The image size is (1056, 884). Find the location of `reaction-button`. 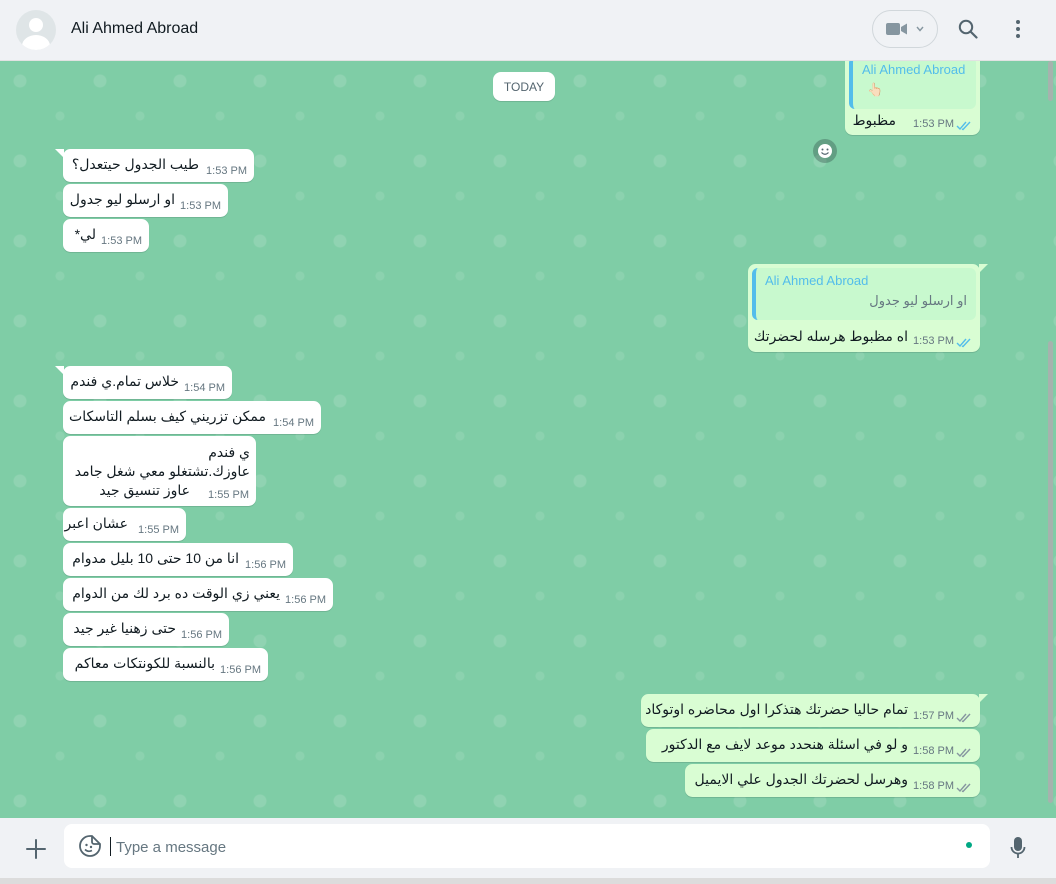

reaction-button is located at coordinates (825, 151).